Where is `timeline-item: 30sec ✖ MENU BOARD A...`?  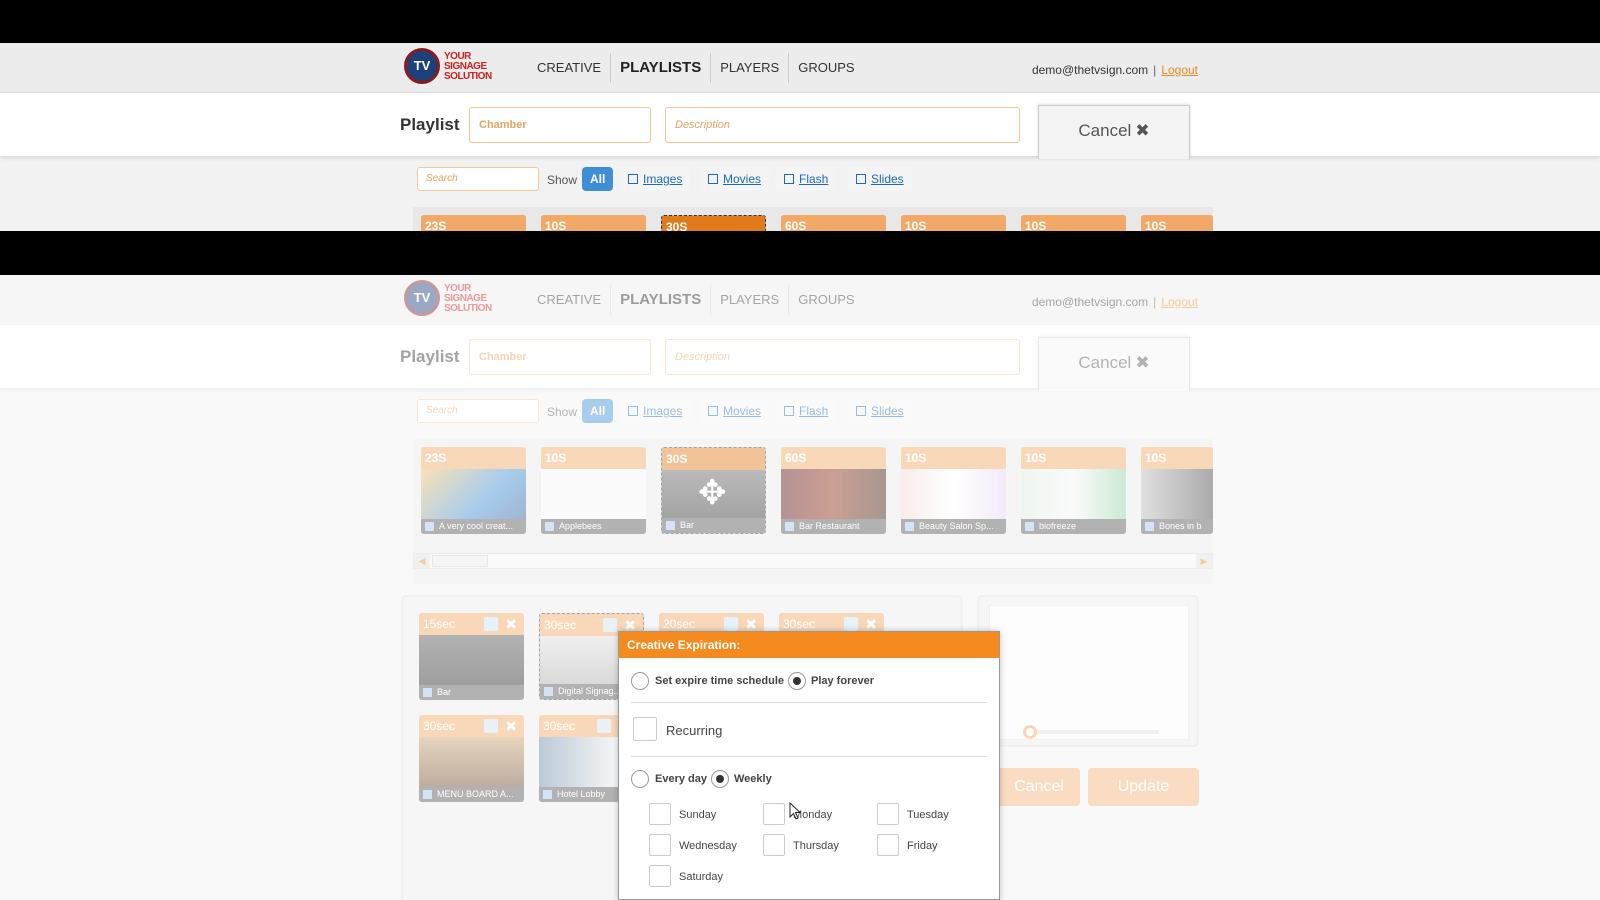
timeline-item: 30sec ✖ MENU BOARD A... is located at coordinates (471, 758).